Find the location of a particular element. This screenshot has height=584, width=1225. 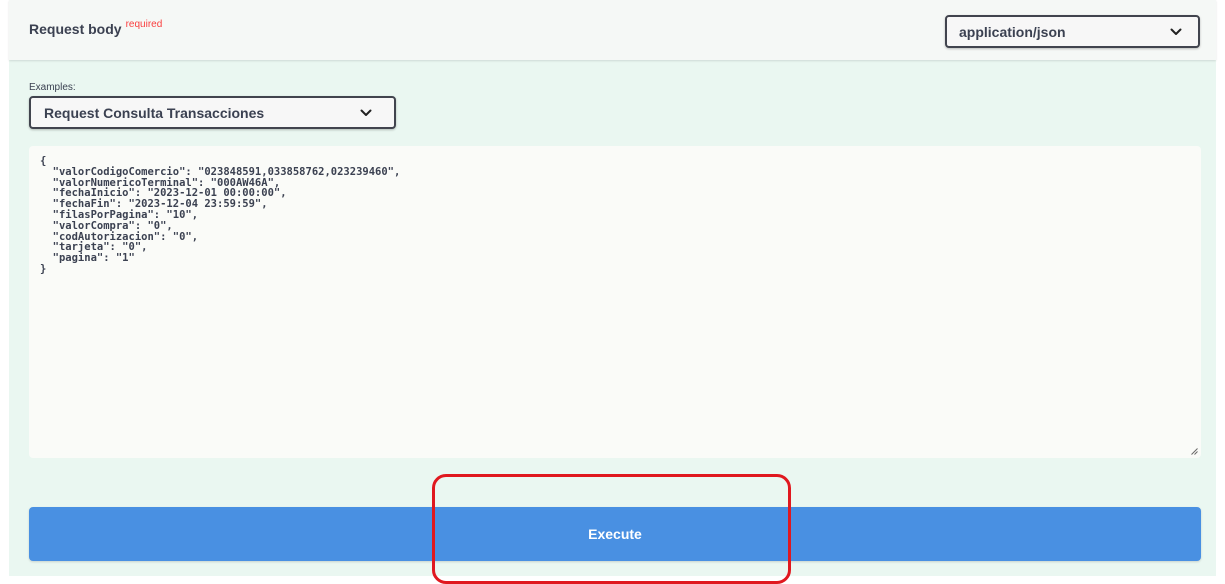

highlight-annotation is located at coordinates (611, 529).